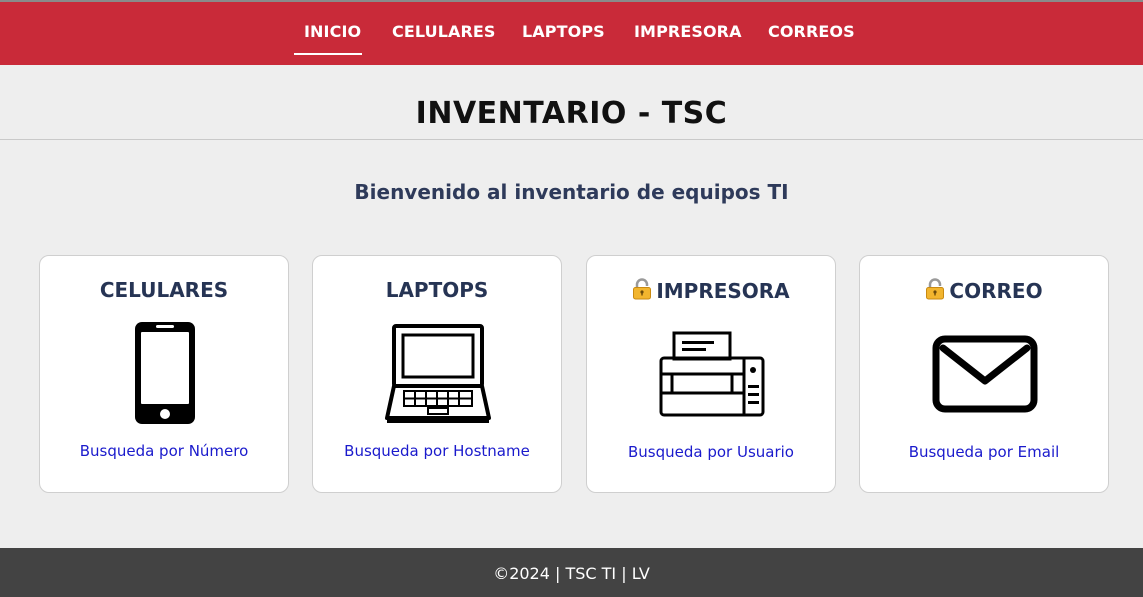 This screenshot has width=1143, height=597. I want to click on card-title-text: IMPRESORA, so click(723, 291).